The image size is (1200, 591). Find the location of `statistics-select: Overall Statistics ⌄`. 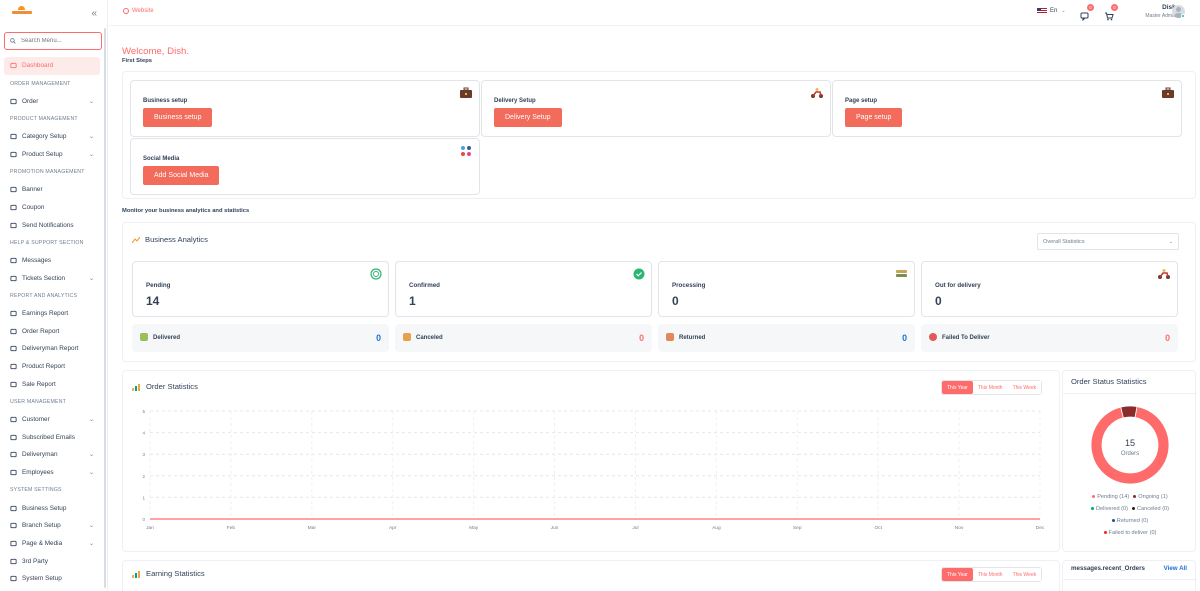

statistics-select: Overall Statistics ⌄ is located at coordinates (1108, 241).